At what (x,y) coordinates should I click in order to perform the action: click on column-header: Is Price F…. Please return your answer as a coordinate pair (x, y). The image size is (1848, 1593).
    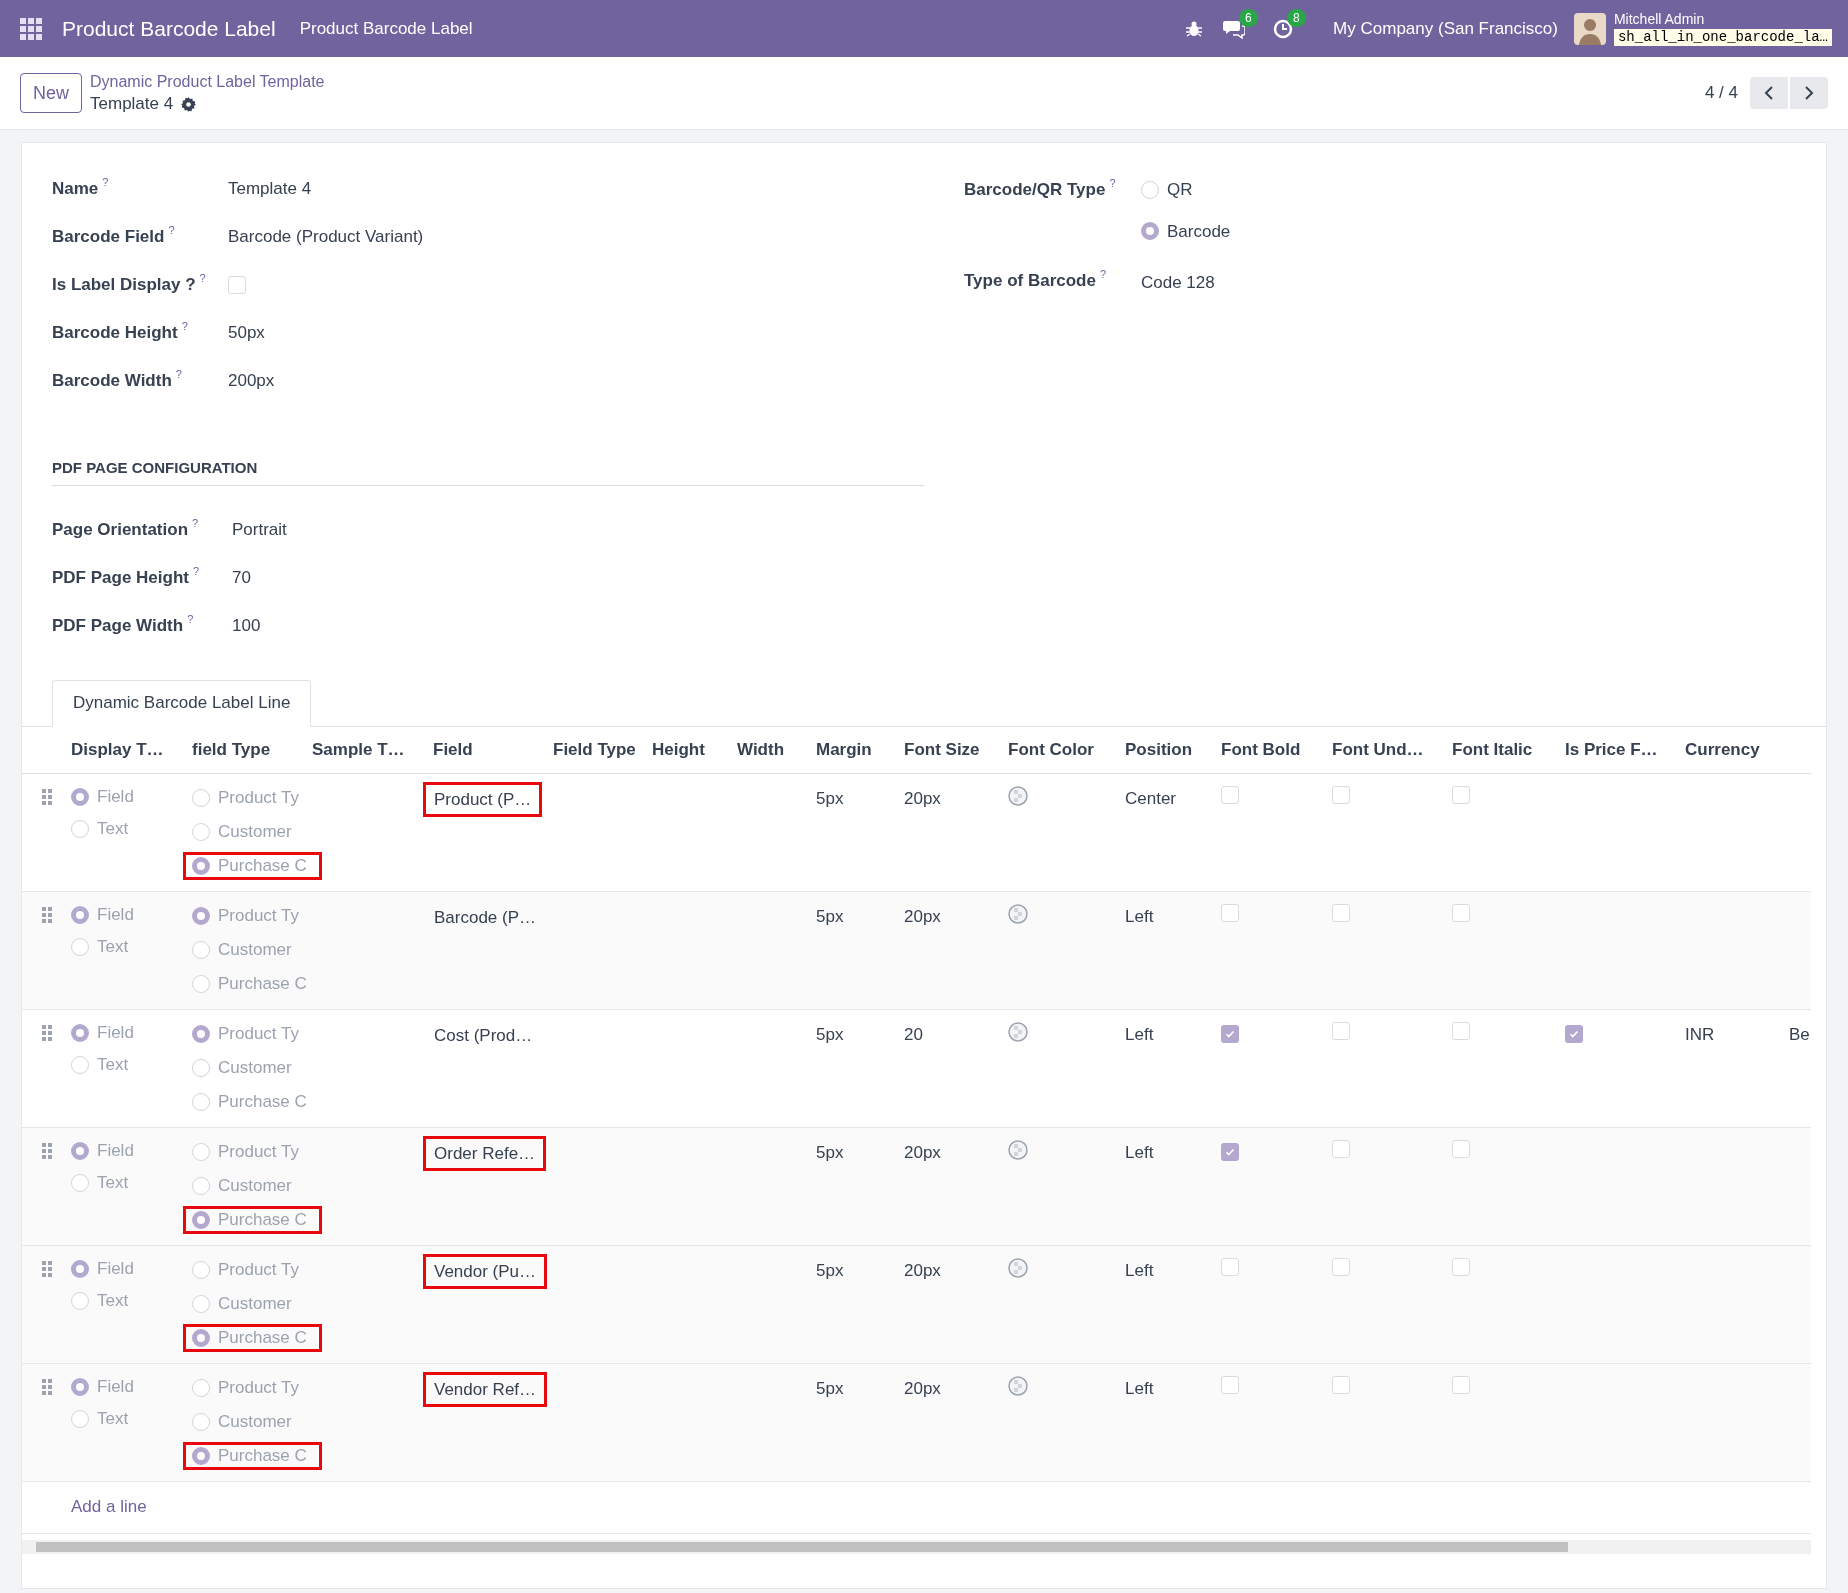
    Looking at the image, I should click on (1611, 749).